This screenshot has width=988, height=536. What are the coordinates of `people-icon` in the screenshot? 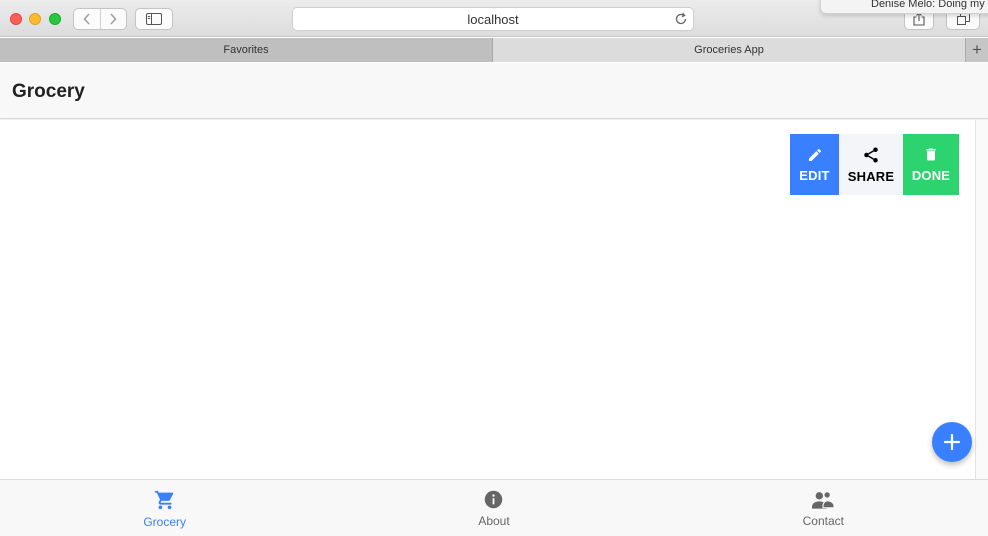 It's located at (823, 500).